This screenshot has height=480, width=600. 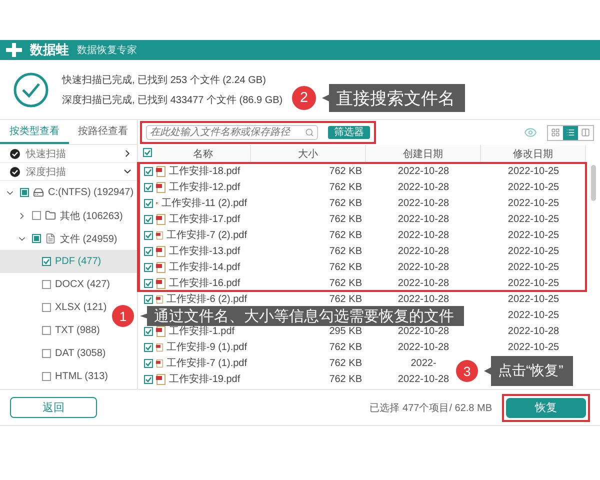 I want to click on grid-view-icon, so click(x=555, y=132).